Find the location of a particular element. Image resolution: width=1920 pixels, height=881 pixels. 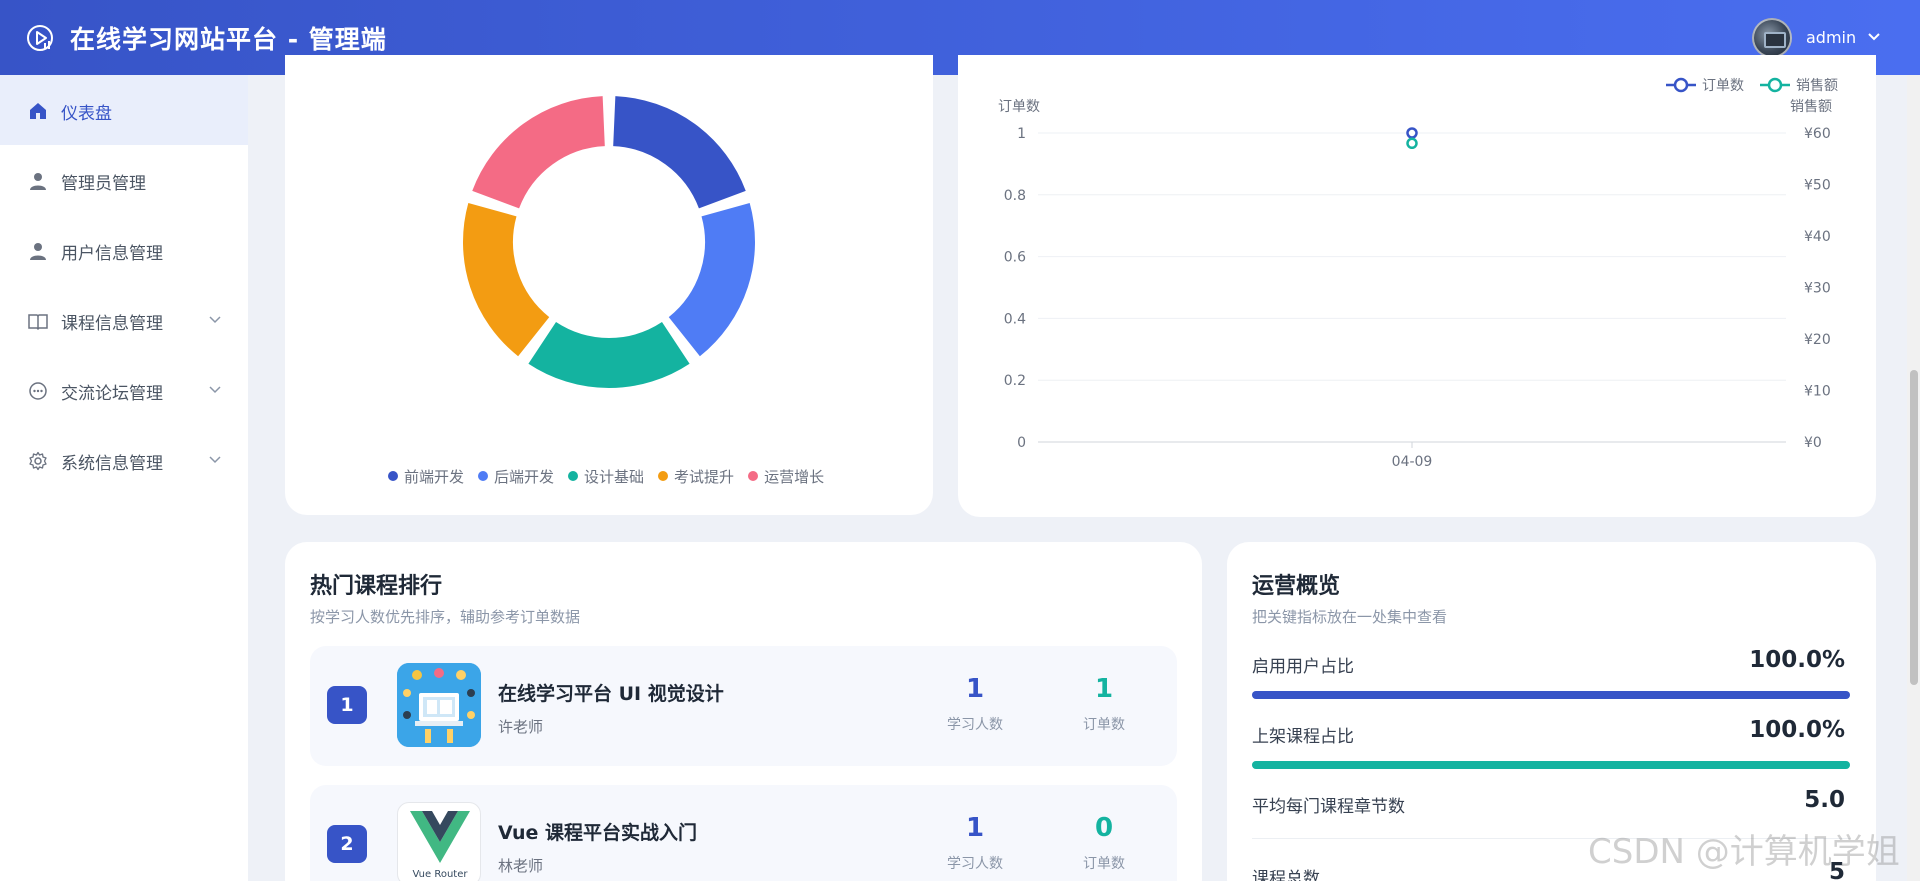

design-illustration-icon is located at coordinates (439, 705).